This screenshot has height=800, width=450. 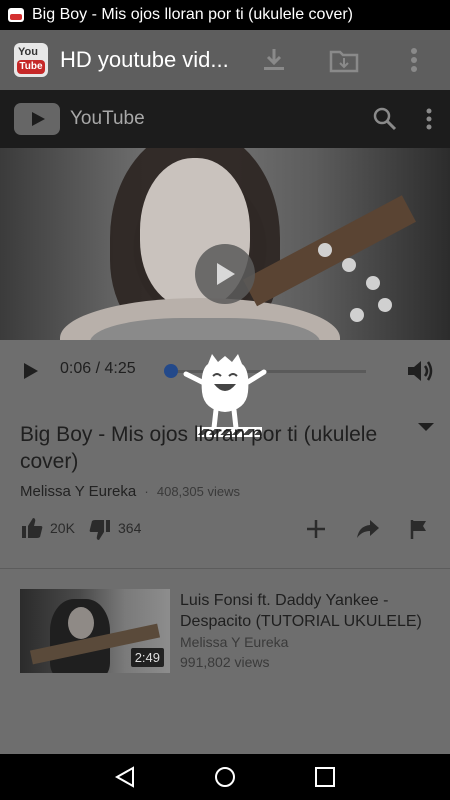 What do you see at coordinates (171, 371) in the screenshot?
I see `seek-handle` at bounding box center [171, 371].